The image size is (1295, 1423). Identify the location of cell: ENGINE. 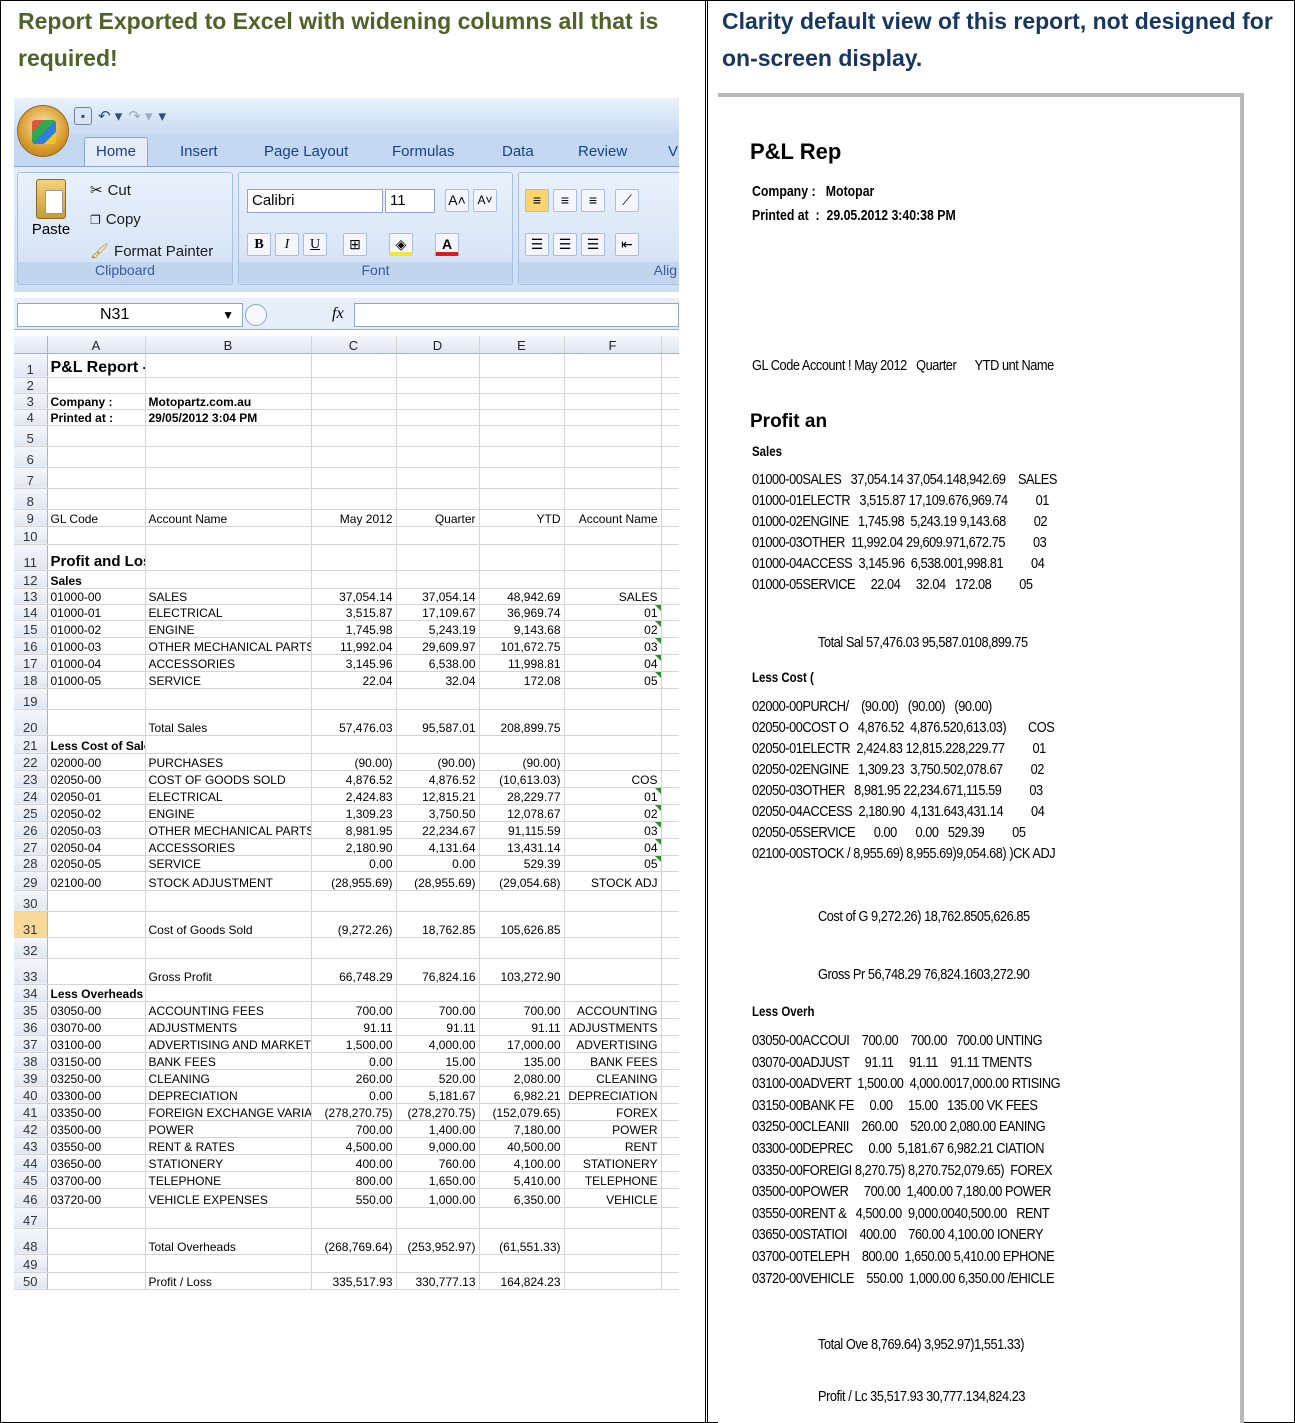
(228, 813).